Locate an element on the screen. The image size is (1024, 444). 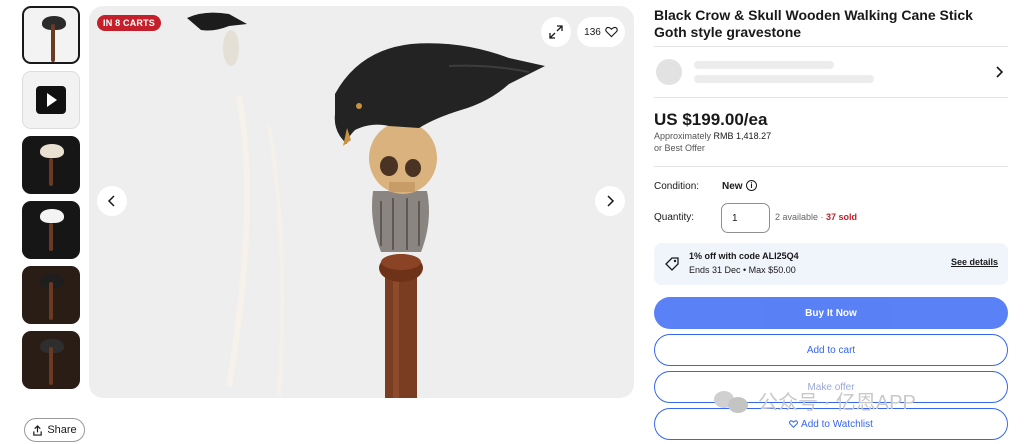
condition-value: New is located at coordinates (732, 186).